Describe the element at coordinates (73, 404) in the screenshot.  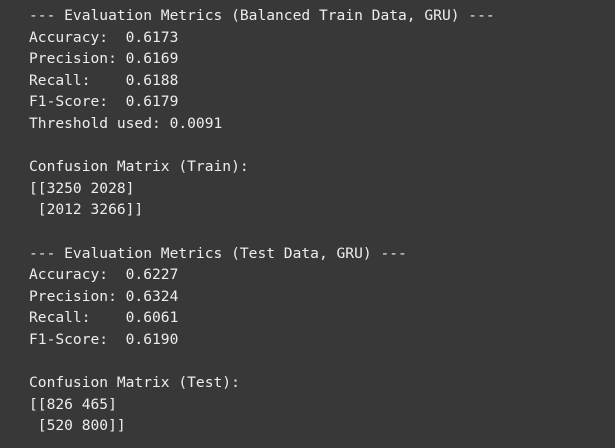
I see `test-confusion-row: [[826 465]` at that location.